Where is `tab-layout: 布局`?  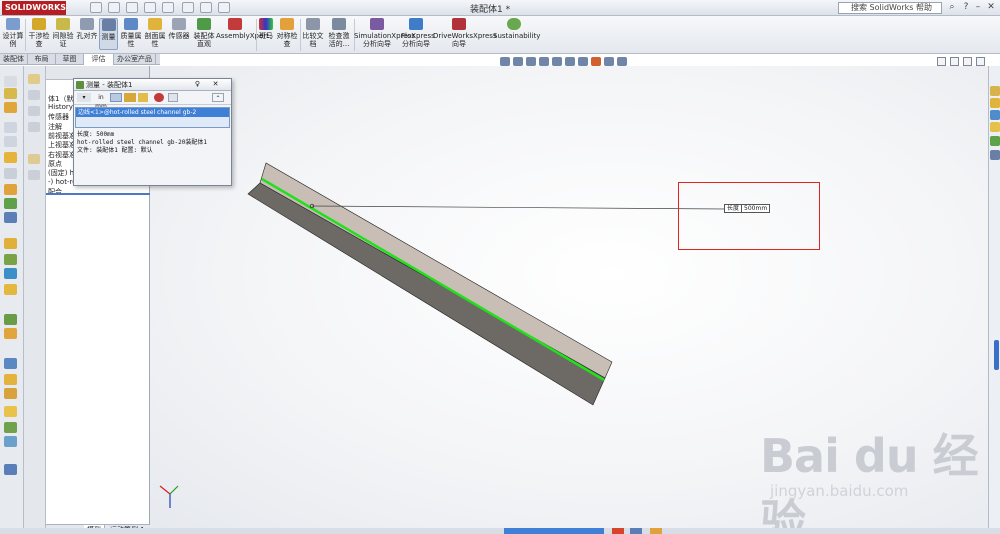 tab-layout: 布局 is located at coordinates (42, 59).